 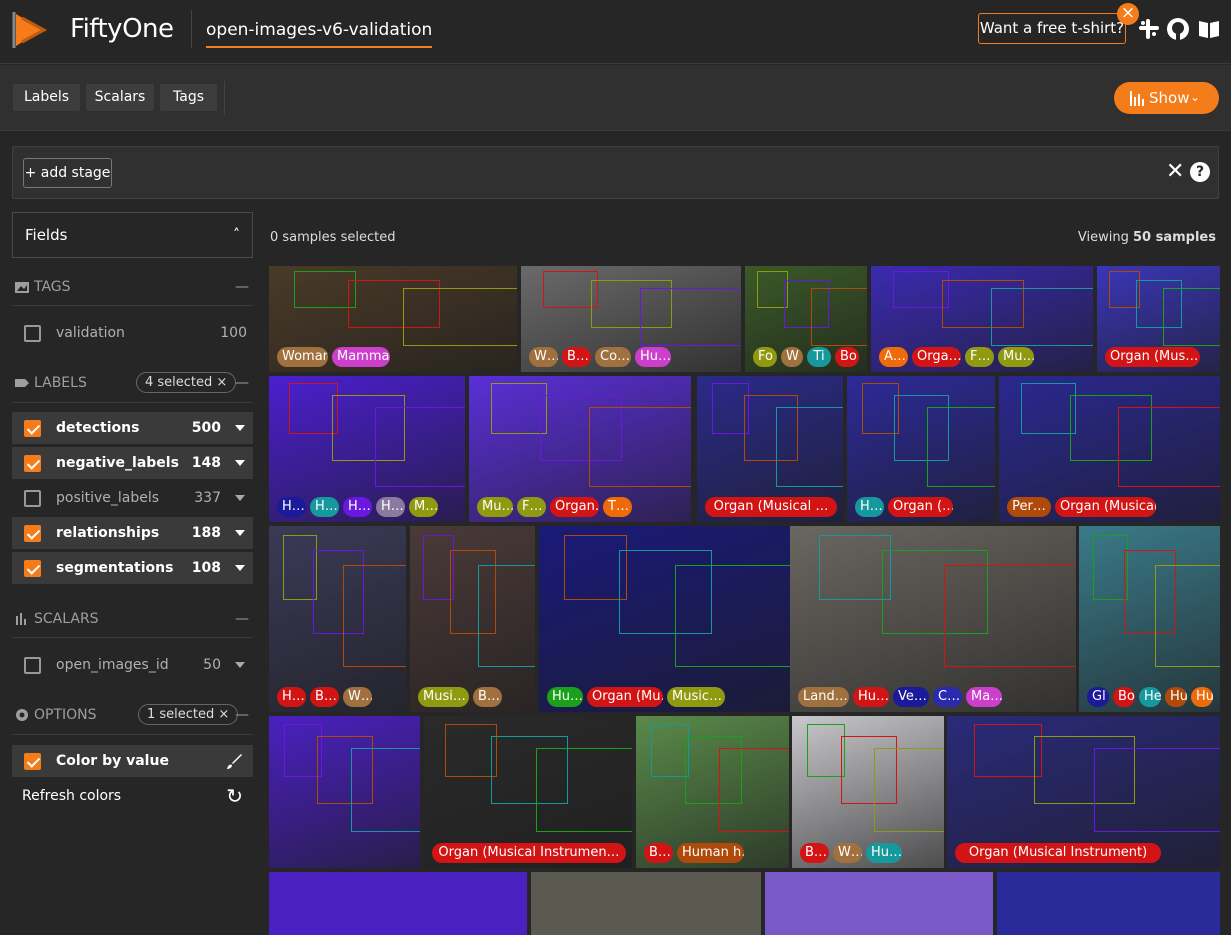 What do you see at coordinates (120, 97) in the screenshot?
I see `tab-scalars: Scalars` at bounding box center [120, 97].